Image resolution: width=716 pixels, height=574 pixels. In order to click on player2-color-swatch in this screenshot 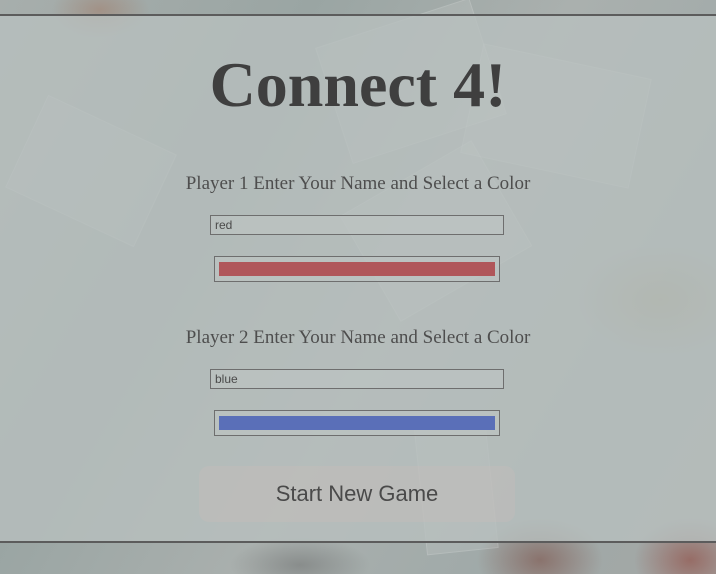, I will do `click(357, 423)`.